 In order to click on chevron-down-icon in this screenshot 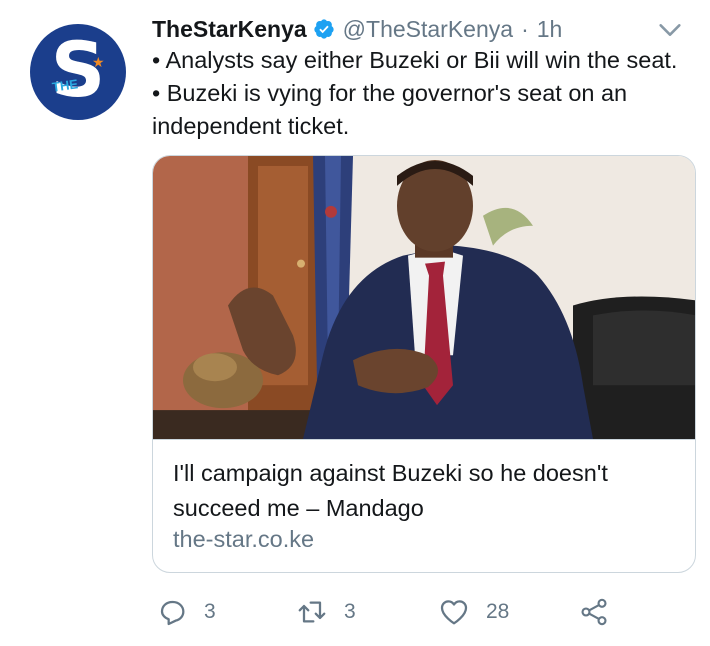, I will do `click(670, 30)`.